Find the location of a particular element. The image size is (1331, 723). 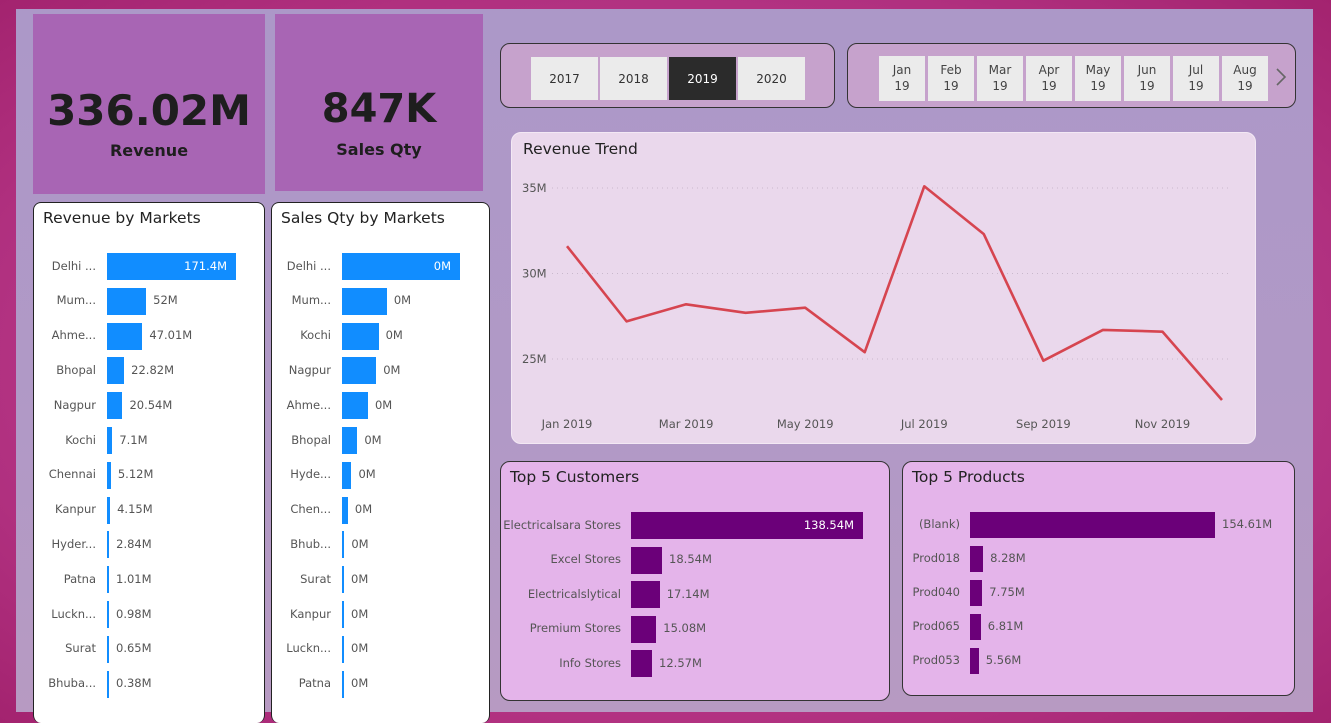

revenue-by-markets-title: Revenue by Markets is located at coordinates (122, 218).